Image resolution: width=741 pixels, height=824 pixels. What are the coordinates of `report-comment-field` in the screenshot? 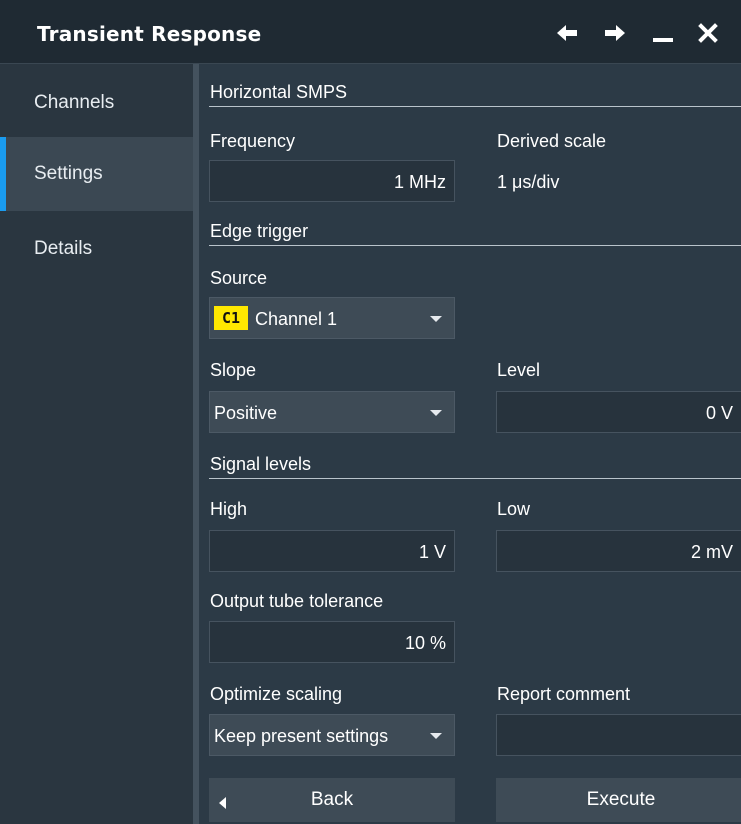 It's located at (618, 735).